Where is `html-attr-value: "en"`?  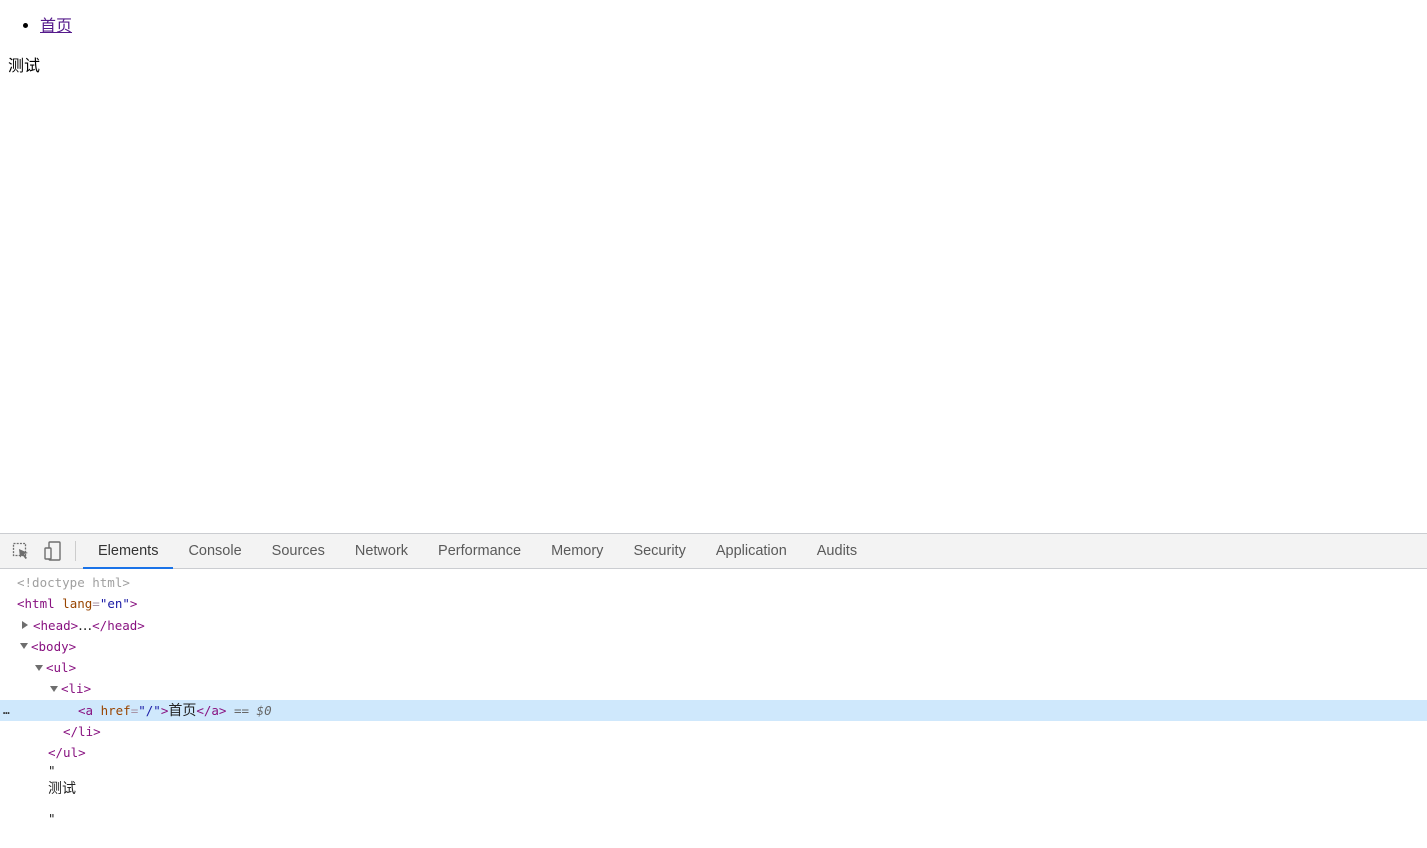
html-attr-value: "en" is located at coordinates (114, 604).